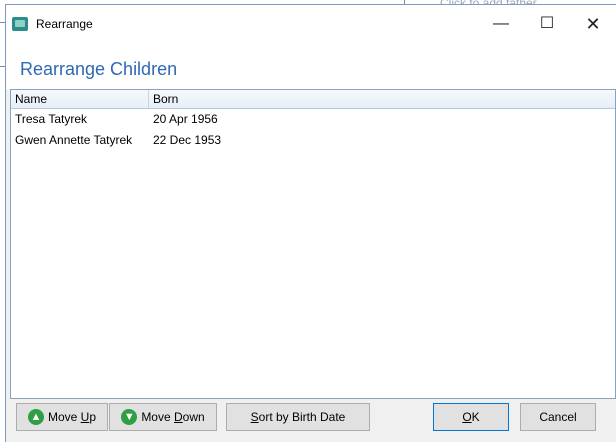  I want to click on close-button: ✕, so click(593, 24).